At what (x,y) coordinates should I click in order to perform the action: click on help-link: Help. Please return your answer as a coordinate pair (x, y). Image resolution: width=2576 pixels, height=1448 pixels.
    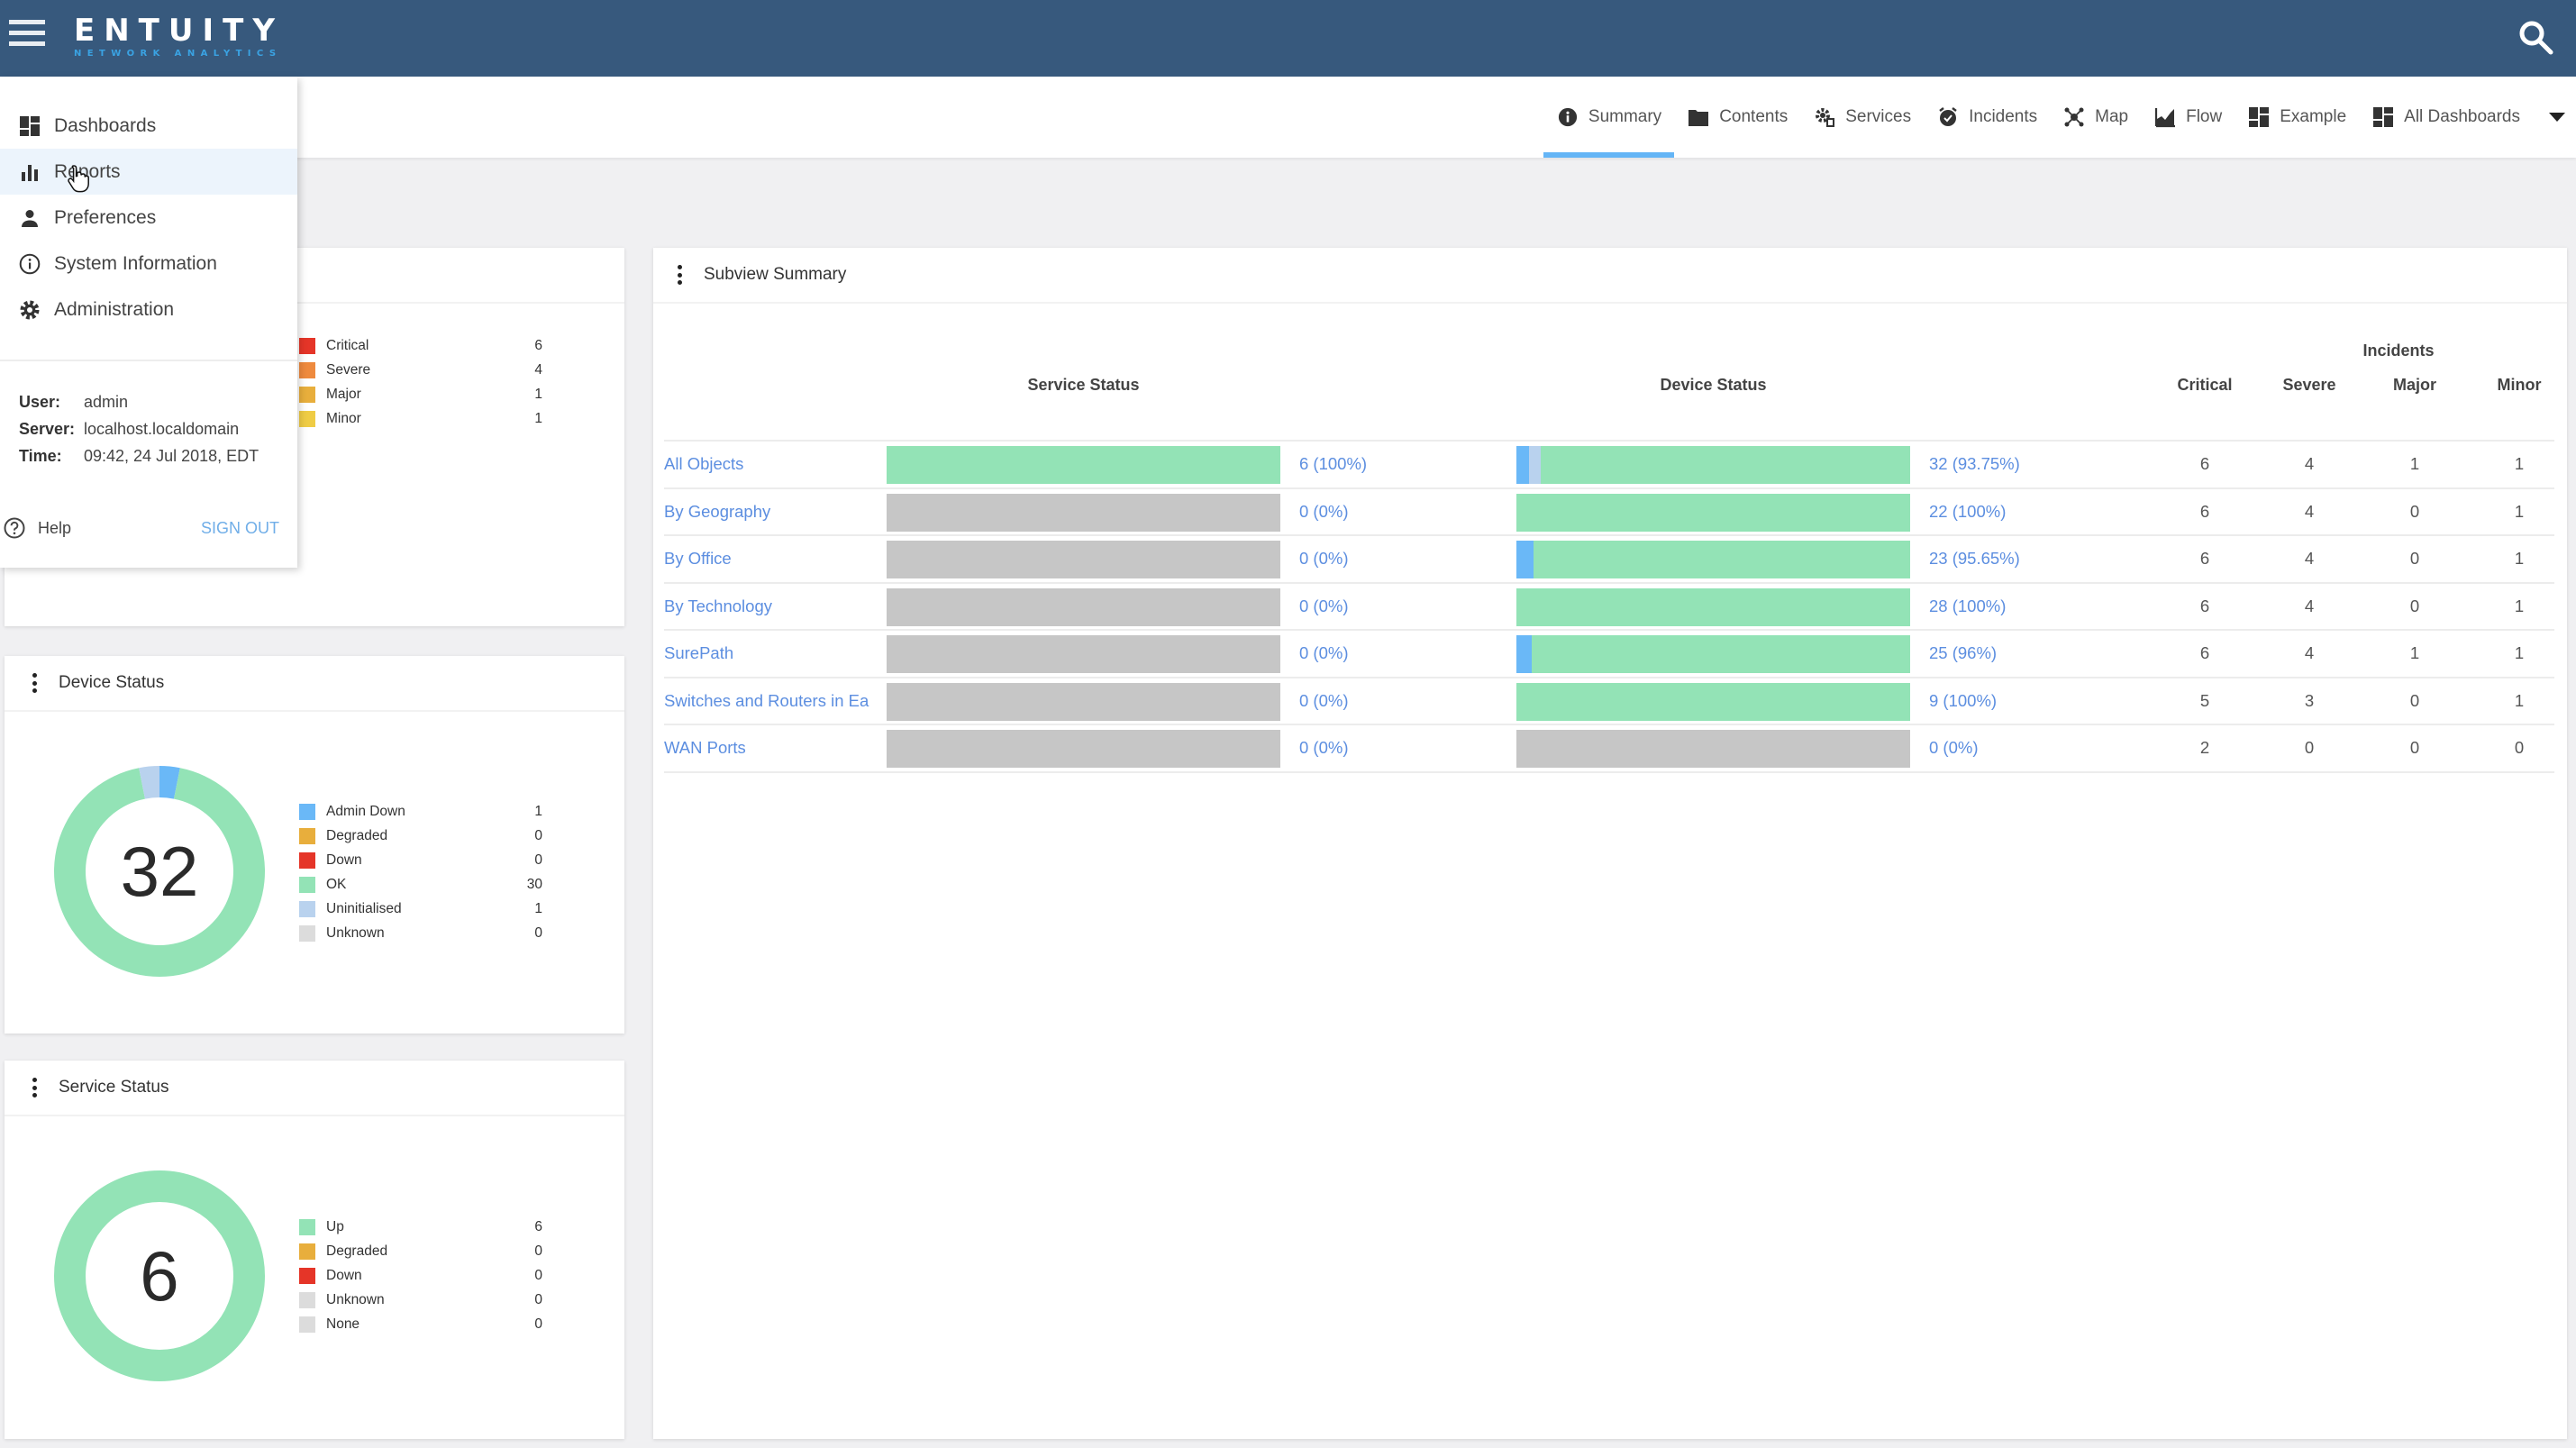
    Looking at the image, I should click on (37, 528).